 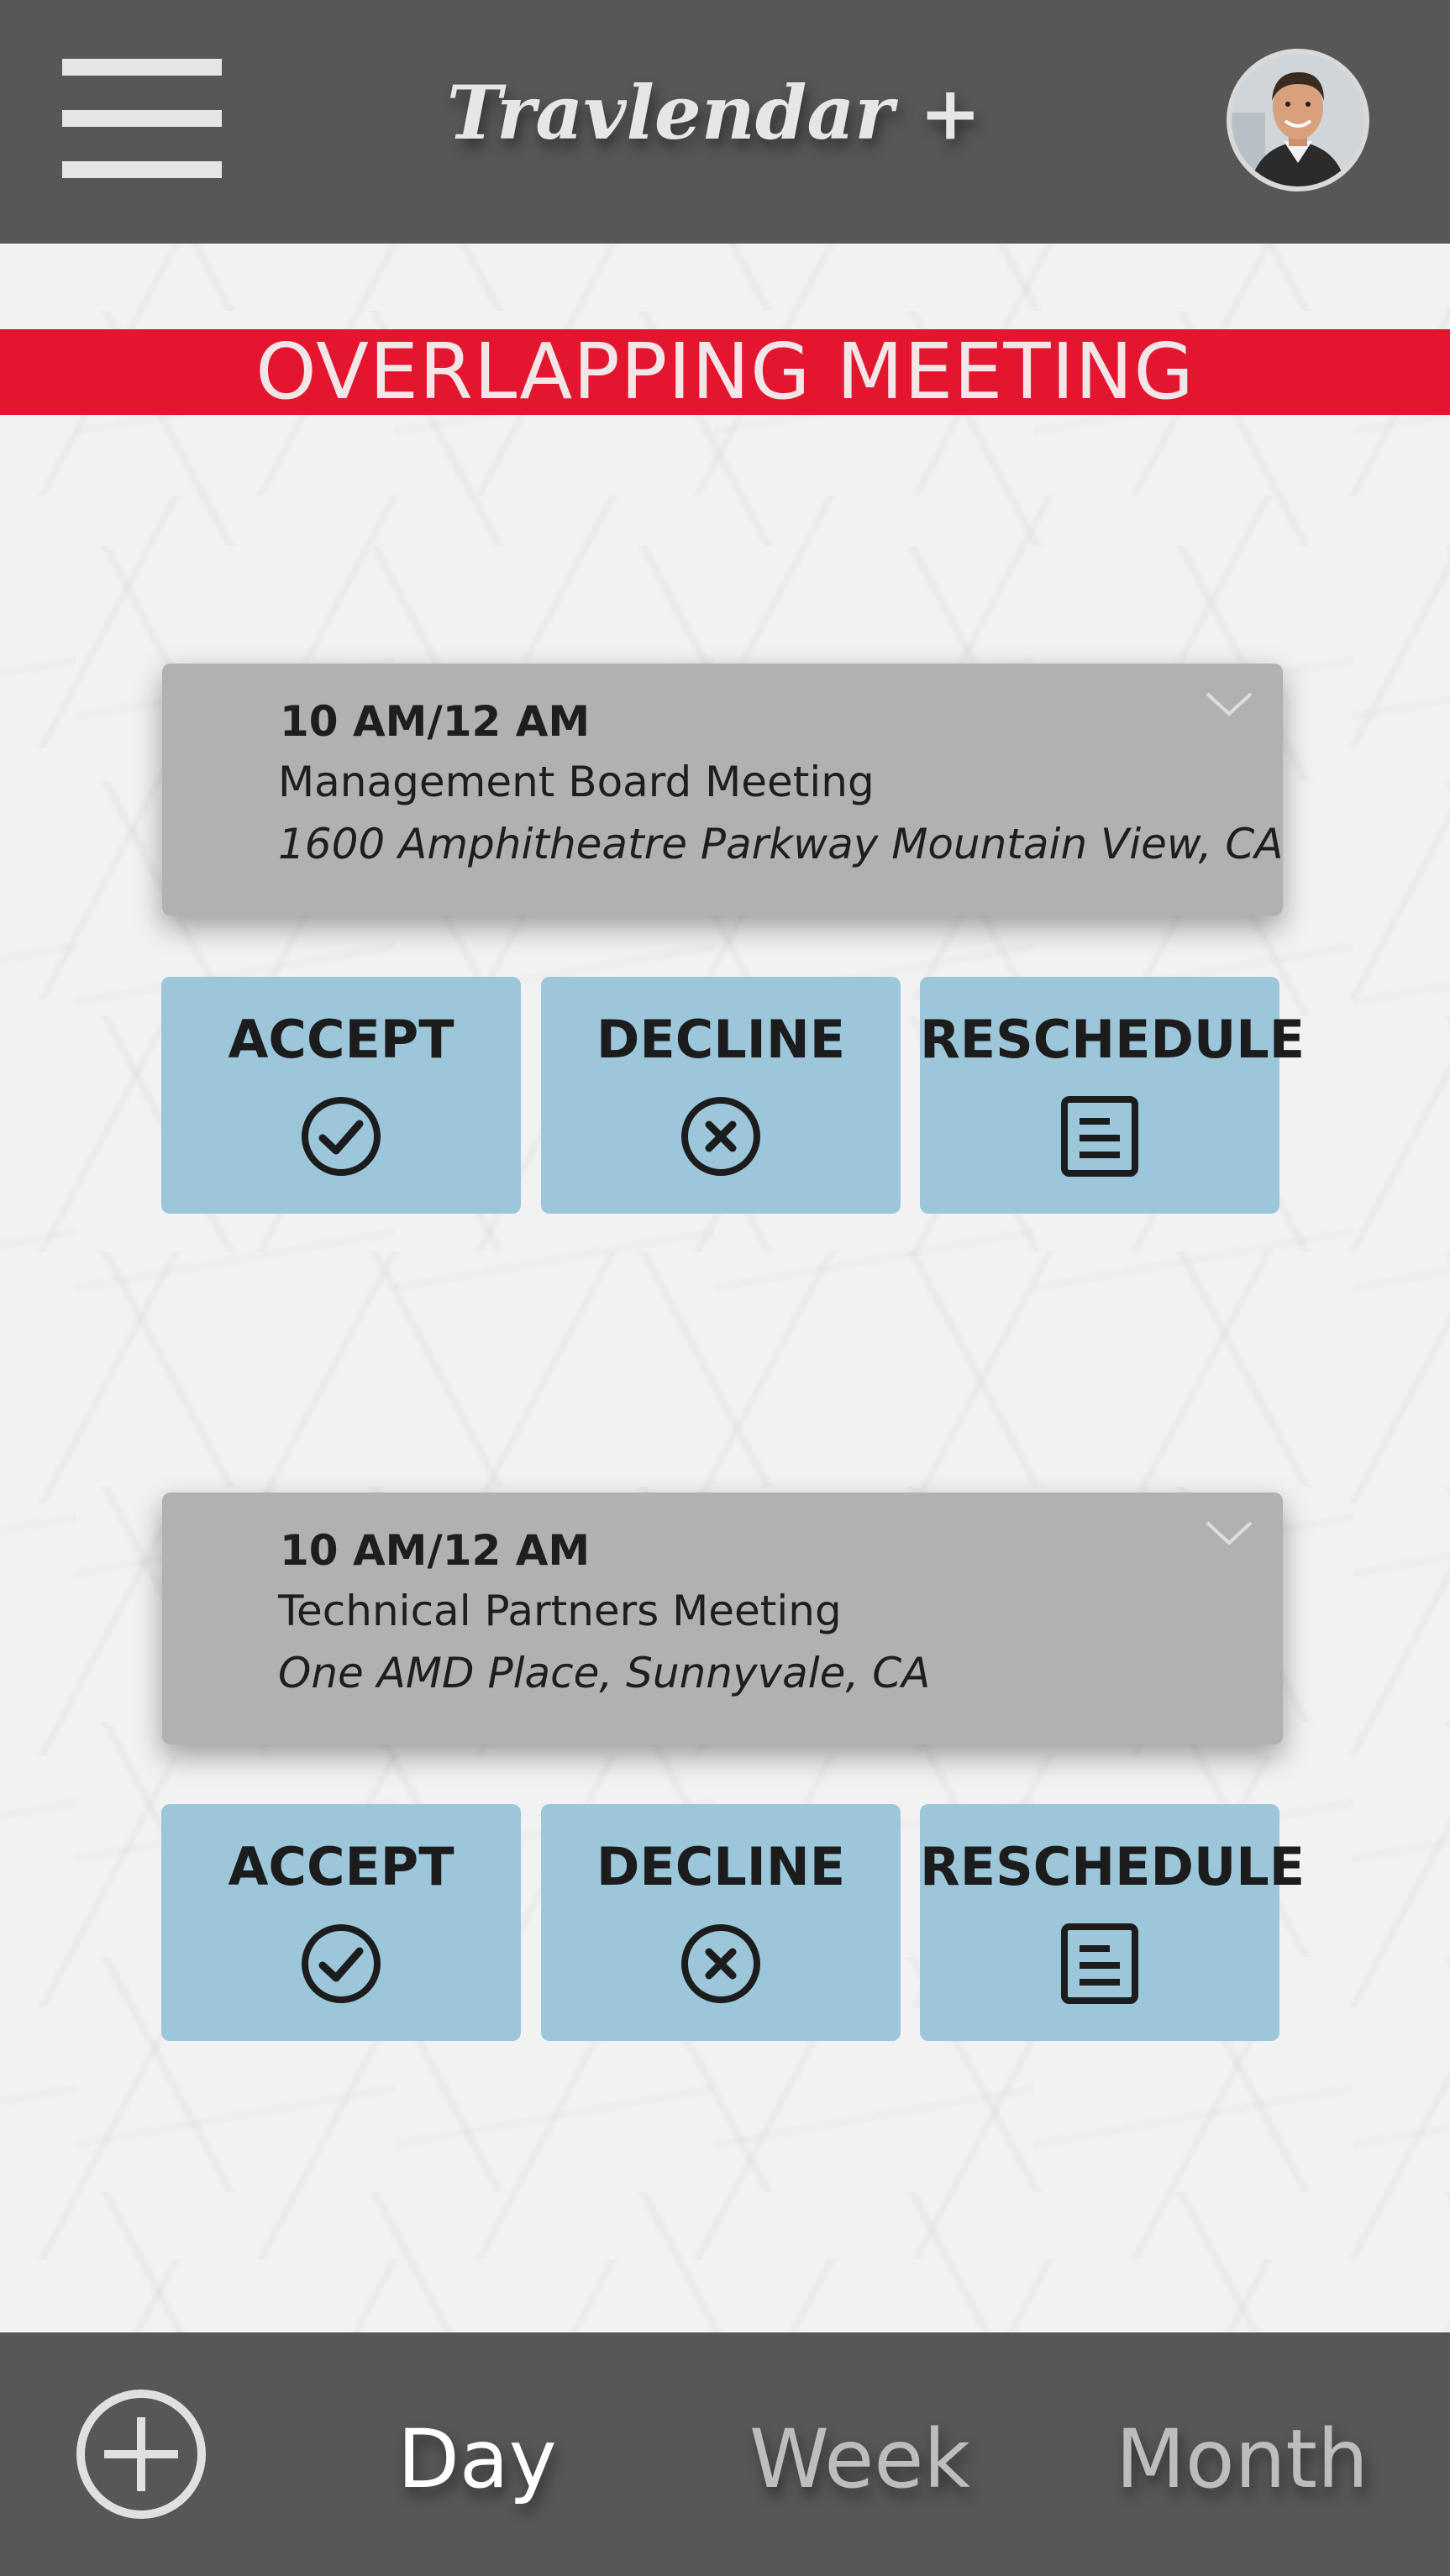 What do you see at coordinates (1243, 2459) in the screenshot?
I see `tab-month: Month` at bounding box center [1243, 2459].